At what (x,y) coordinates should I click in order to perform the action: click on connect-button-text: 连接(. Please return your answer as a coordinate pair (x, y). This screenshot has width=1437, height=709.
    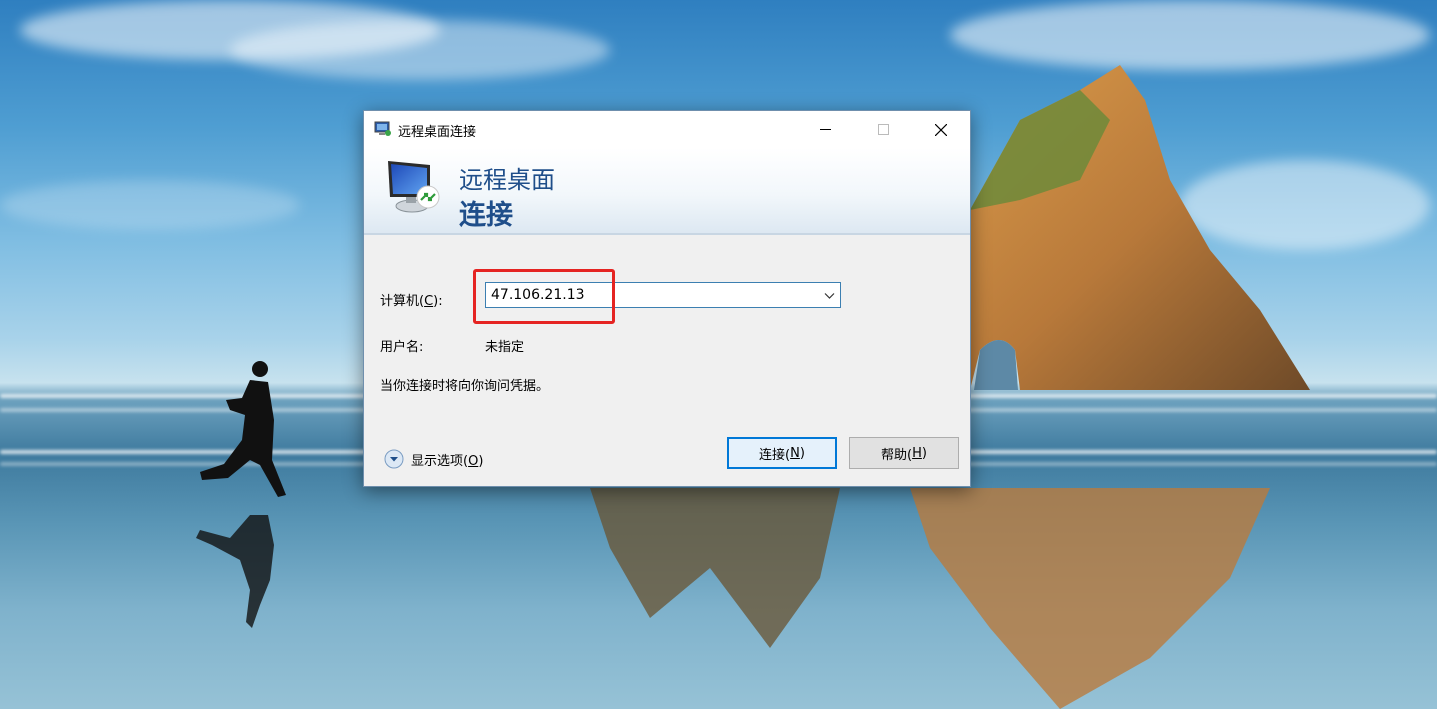
    Looking at the image, I should click on (775, 455).